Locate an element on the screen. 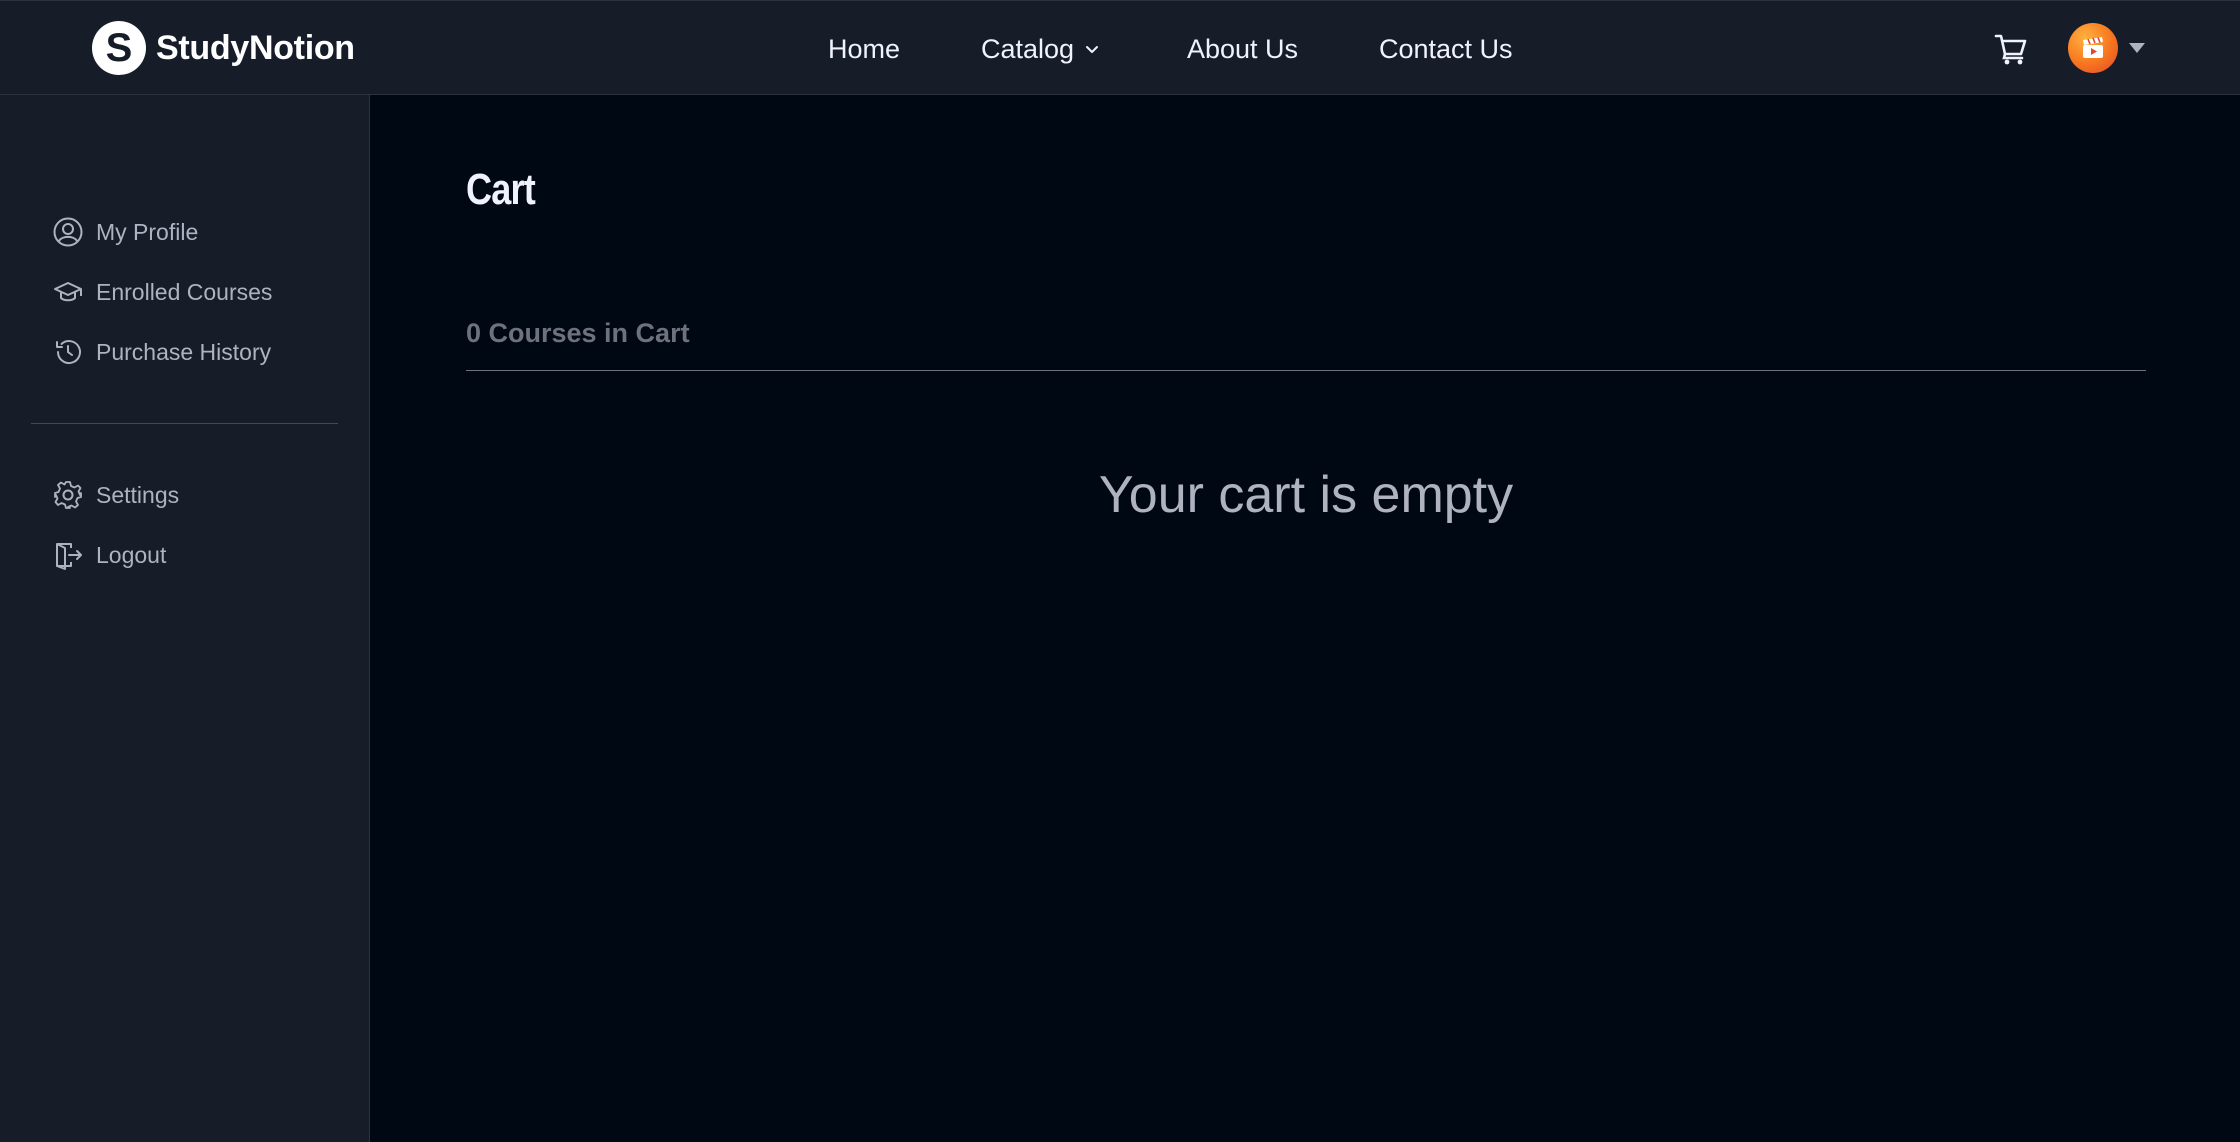 This screenshot has width=2240, height=1142. avatar is located at coordinates (2093, 48).